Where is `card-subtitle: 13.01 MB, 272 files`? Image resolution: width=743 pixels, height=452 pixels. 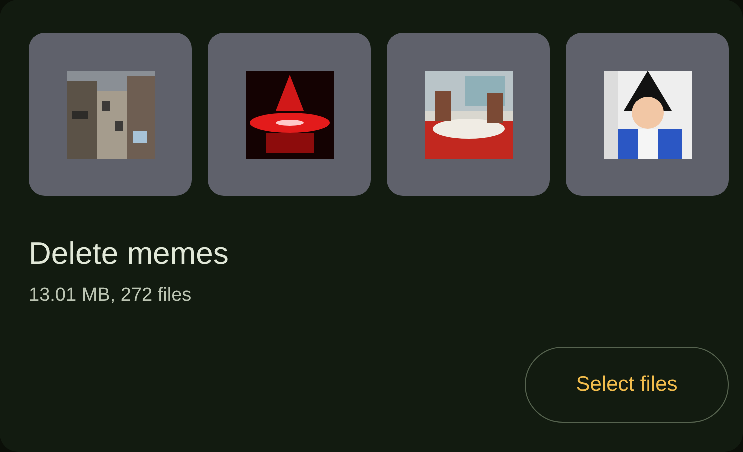 card-subtitle: 13.01 MB, 272 files is located at coordinates (111, 296).